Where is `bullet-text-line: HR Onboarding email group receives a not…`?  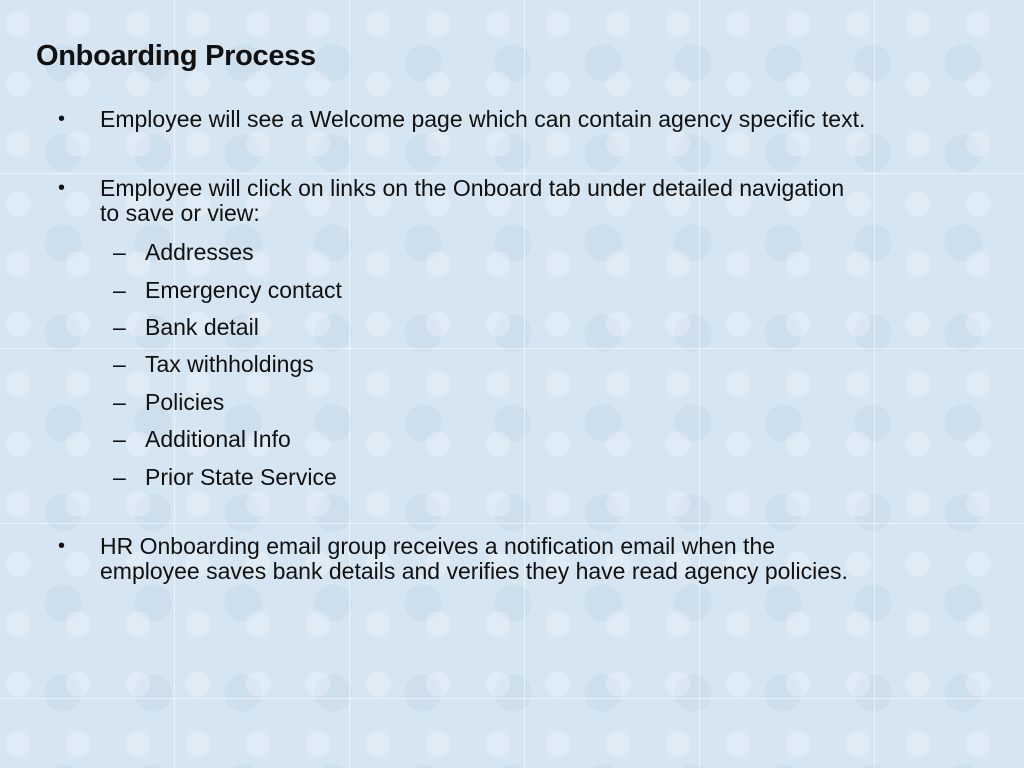
bullet-text-line: HR Onboarding email group receives a not… is located at coordinates (438, 546).